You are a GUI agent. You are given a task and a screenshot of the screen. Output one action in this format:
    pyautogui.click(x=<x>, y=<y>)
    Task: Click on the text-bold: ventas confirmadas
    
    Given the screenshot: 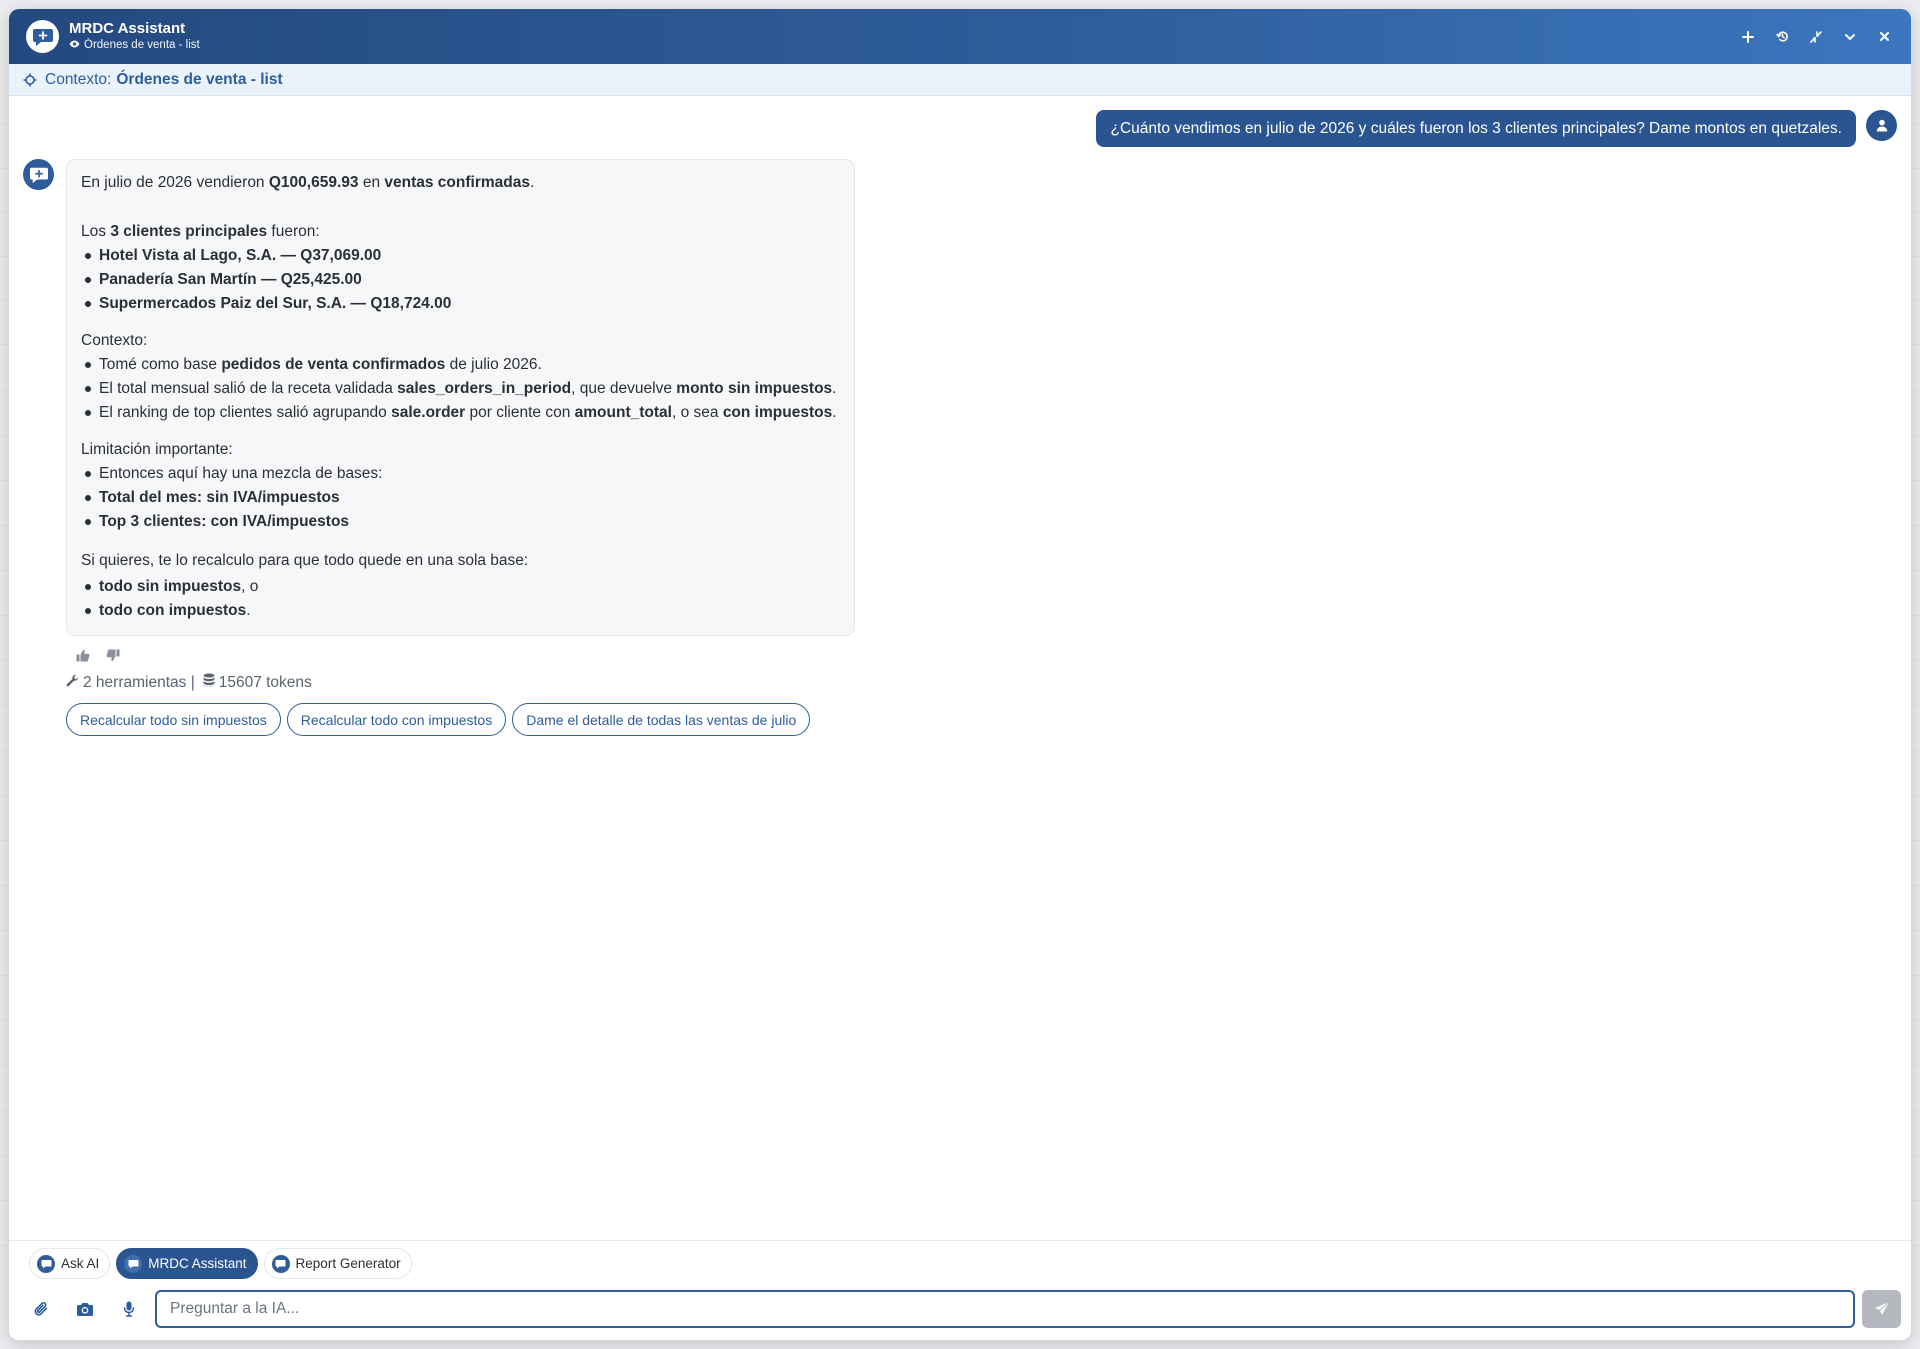 What is the action you would take?
    pyautogui.click(x=457, y=182)
    